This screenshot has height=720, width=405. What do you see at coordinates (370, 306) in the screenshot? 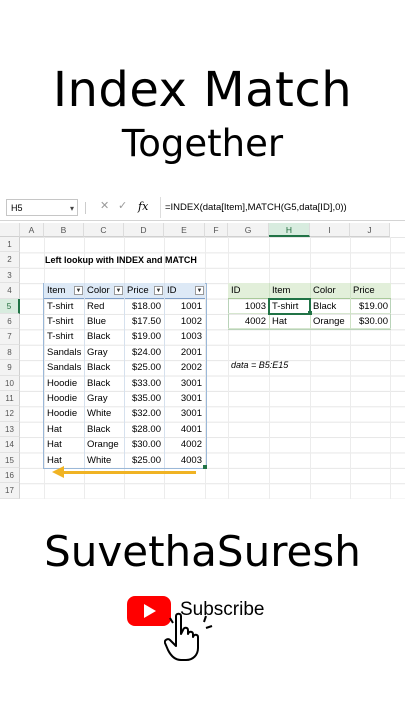
I see `lookup-cell: $19.00` at bounding box center [370, 306].